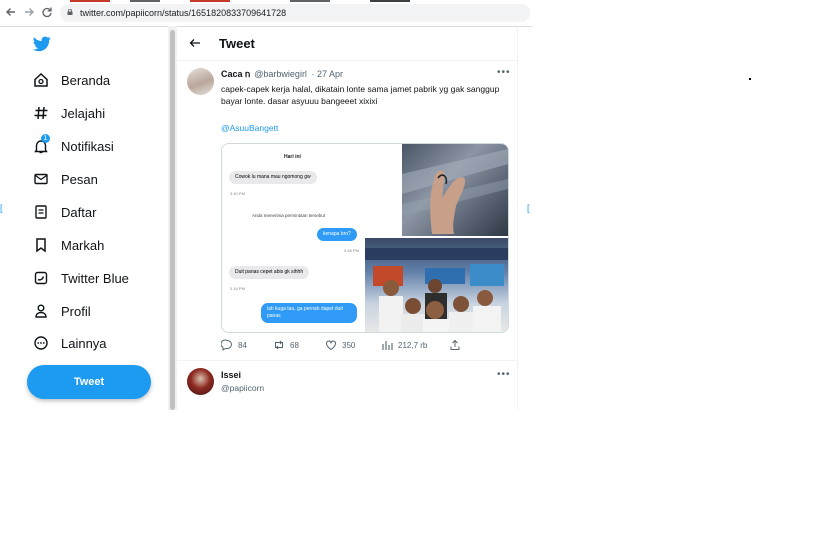 This screenshot has width=819, height=554. What do you see at coordinates (273, 177) in the screenshot?
I see `chat-bubble: Cowok lu mana mau ngomong gw` at bounding box center [273, 177].